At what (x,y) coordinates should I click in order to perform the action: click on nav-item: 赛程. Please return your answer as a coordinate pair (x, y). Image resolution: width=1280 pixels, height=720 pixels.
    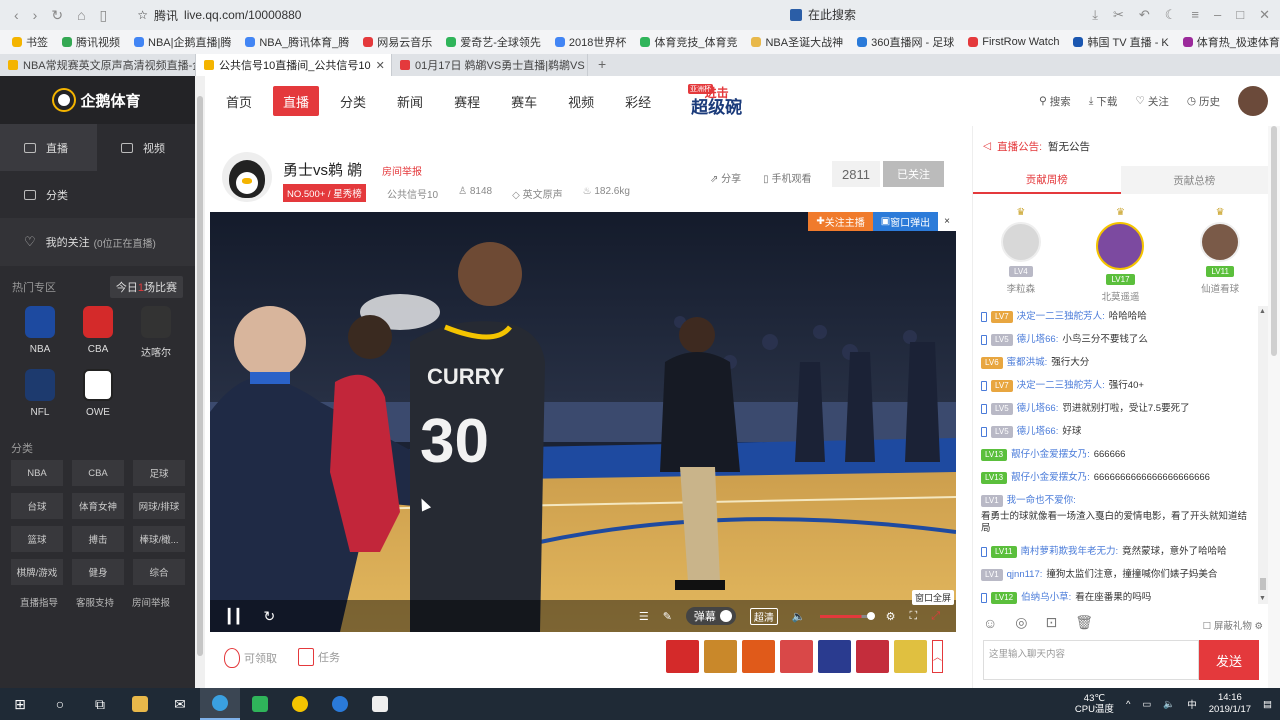
    Looking at the image, I should click on (467, 101).